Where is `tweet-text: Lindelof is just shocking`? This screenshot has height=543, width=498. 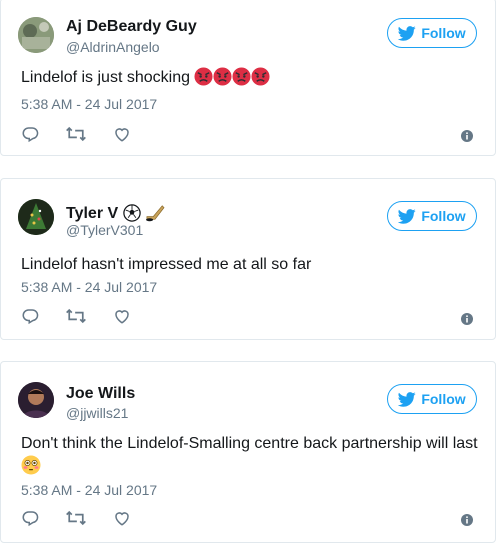
tweet-text: Lindelof is just shocking is located at coordinates (105, 77).